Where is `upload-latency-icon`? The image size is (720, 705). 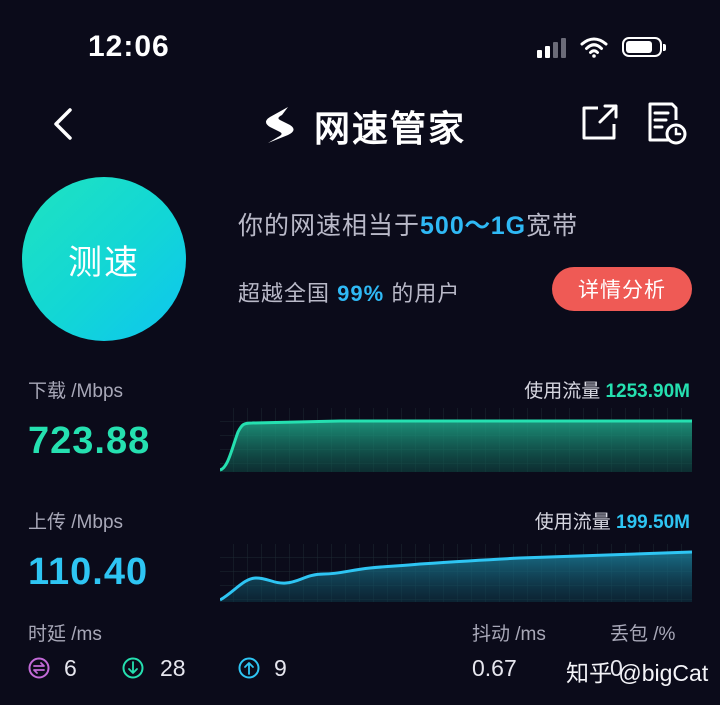
upload-latency-icon is located at coordinates (249, 668).